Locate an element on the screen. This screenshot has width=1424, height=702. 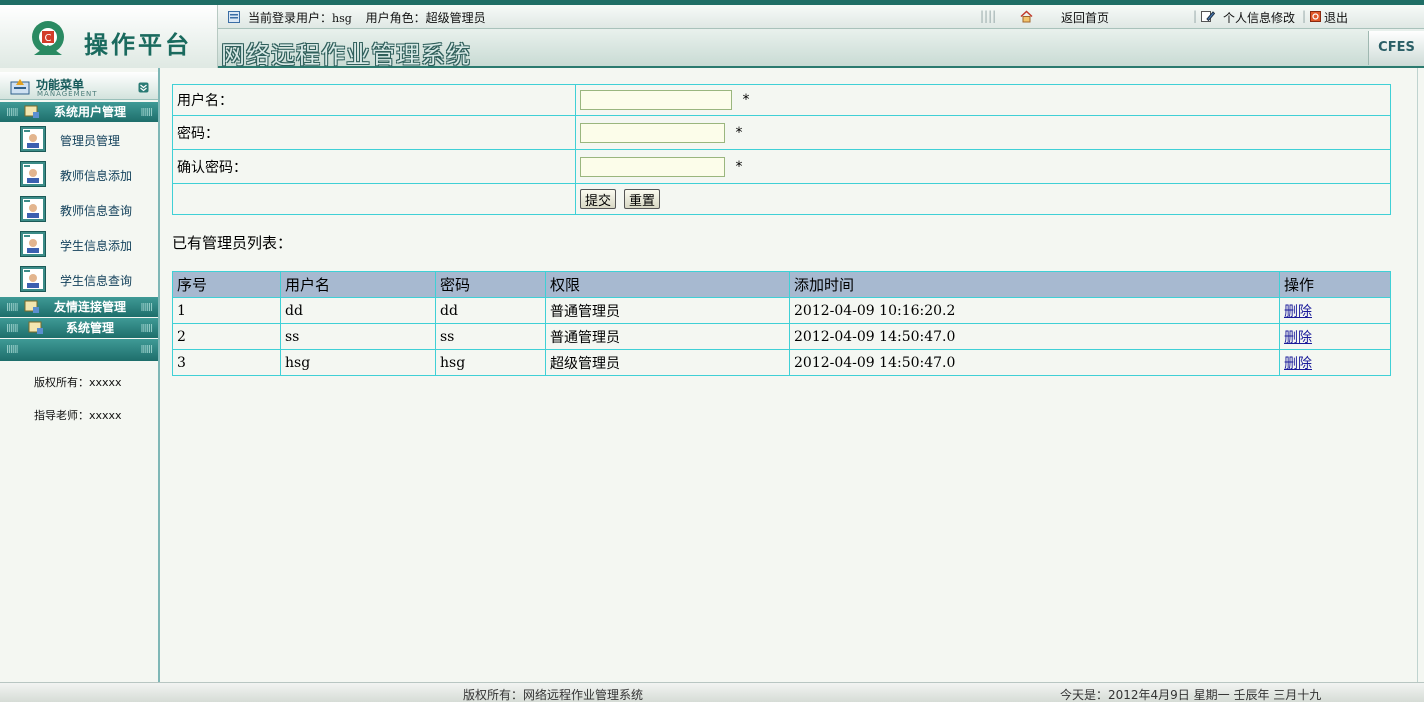
menu-subtitle: MANAGEMENT is located at coordinates (67, 94).